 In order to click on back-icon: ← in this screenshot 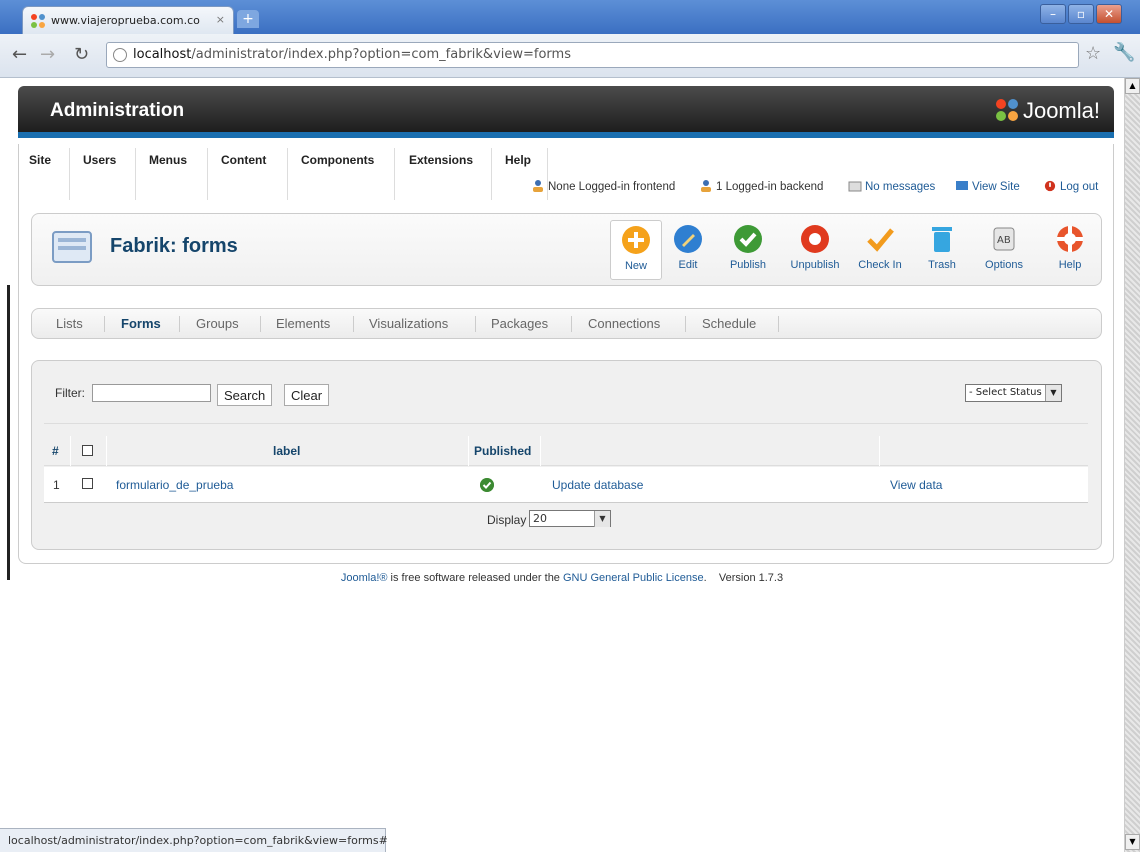, I will do `click(19, 54)`.